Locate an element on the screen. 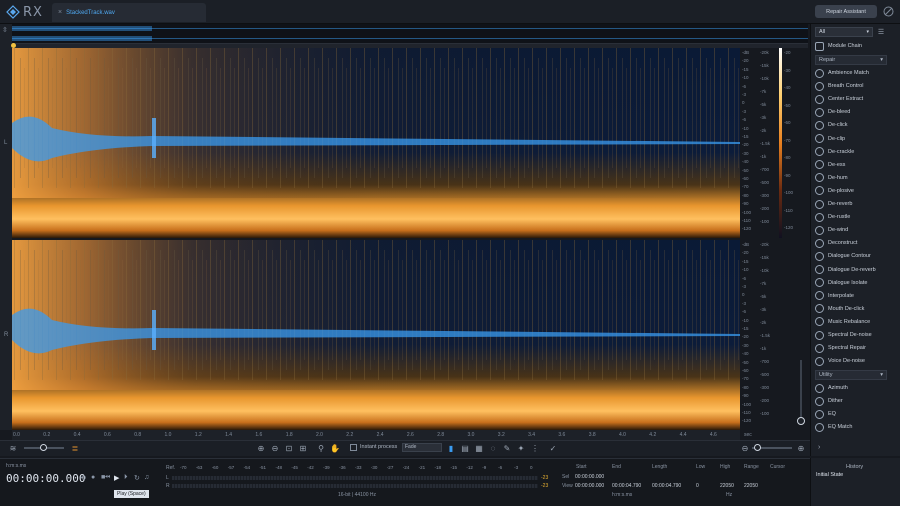  zoom-in-icon: ⊕ is located at coordinates (261, 448).